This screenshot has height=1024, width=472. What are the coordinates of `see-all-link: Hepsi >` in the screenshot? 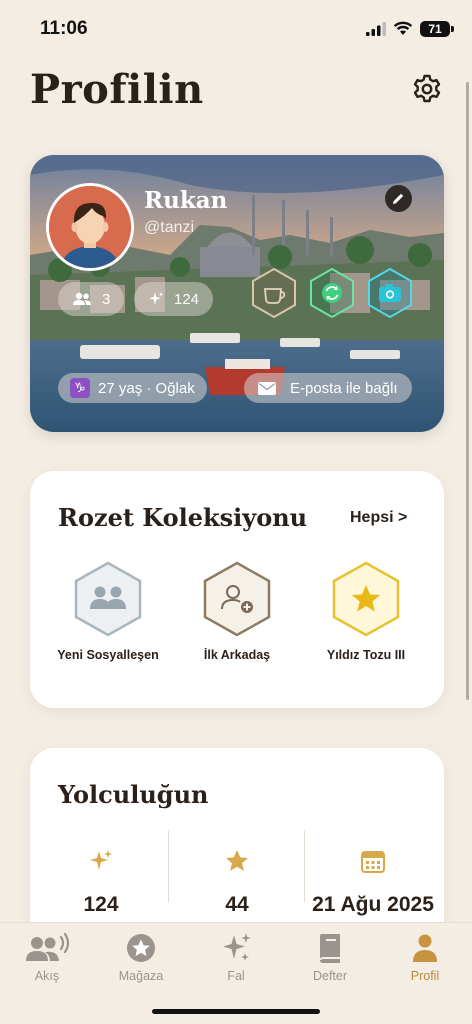 It's located at (378, 518).